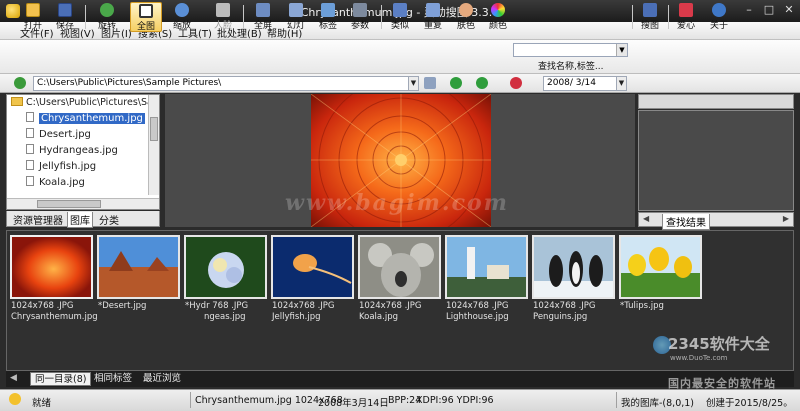 The width and height of the screenshot is (800, 411). I want to click on back-arrow-icon, so click(456, 83).